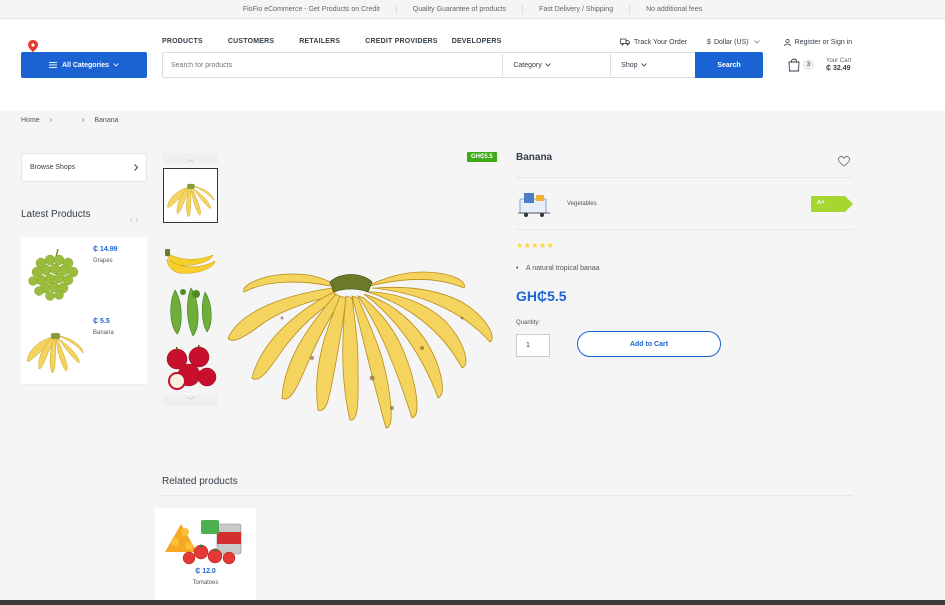  I want to click on account-label: Register or Sign in, so click(823, 42).